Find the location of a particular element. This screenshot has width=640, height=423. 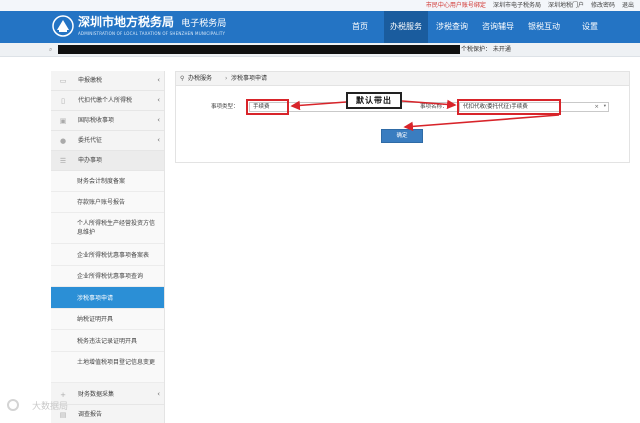

highlight-box-type is located at coordinates (267, 107).